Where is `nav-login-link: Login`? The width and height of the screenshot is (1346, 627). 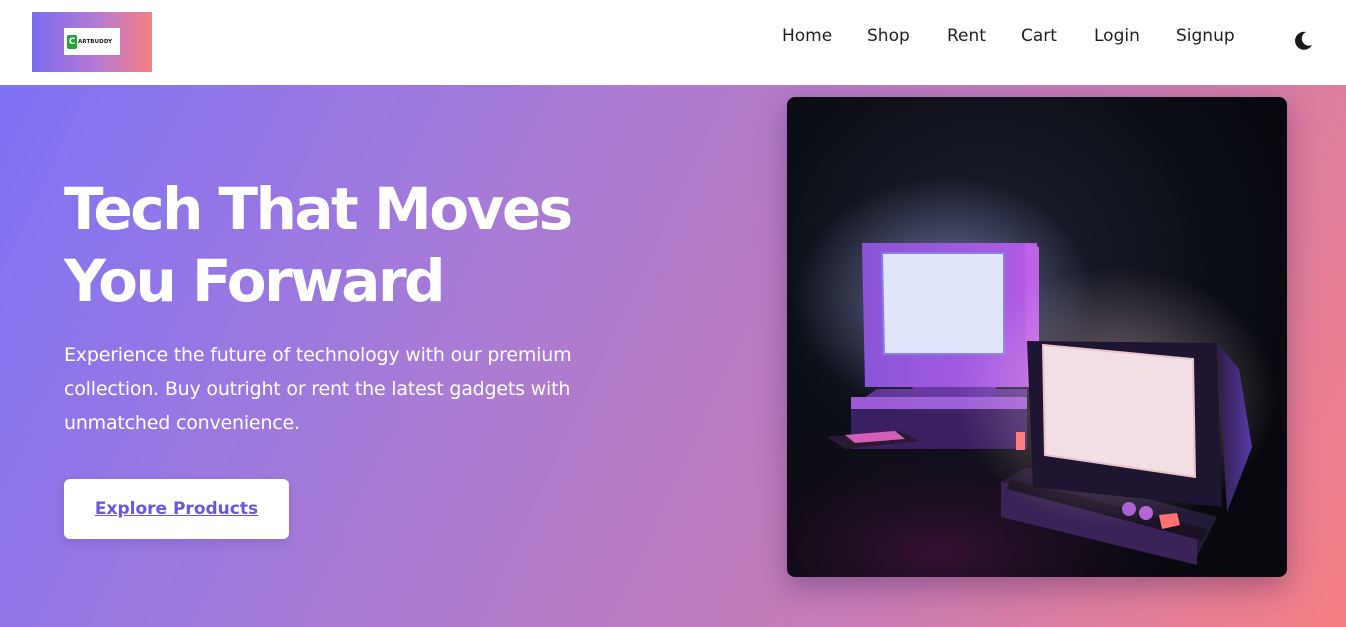
nav-login-link: Login is located at coordinates (1117, 36).